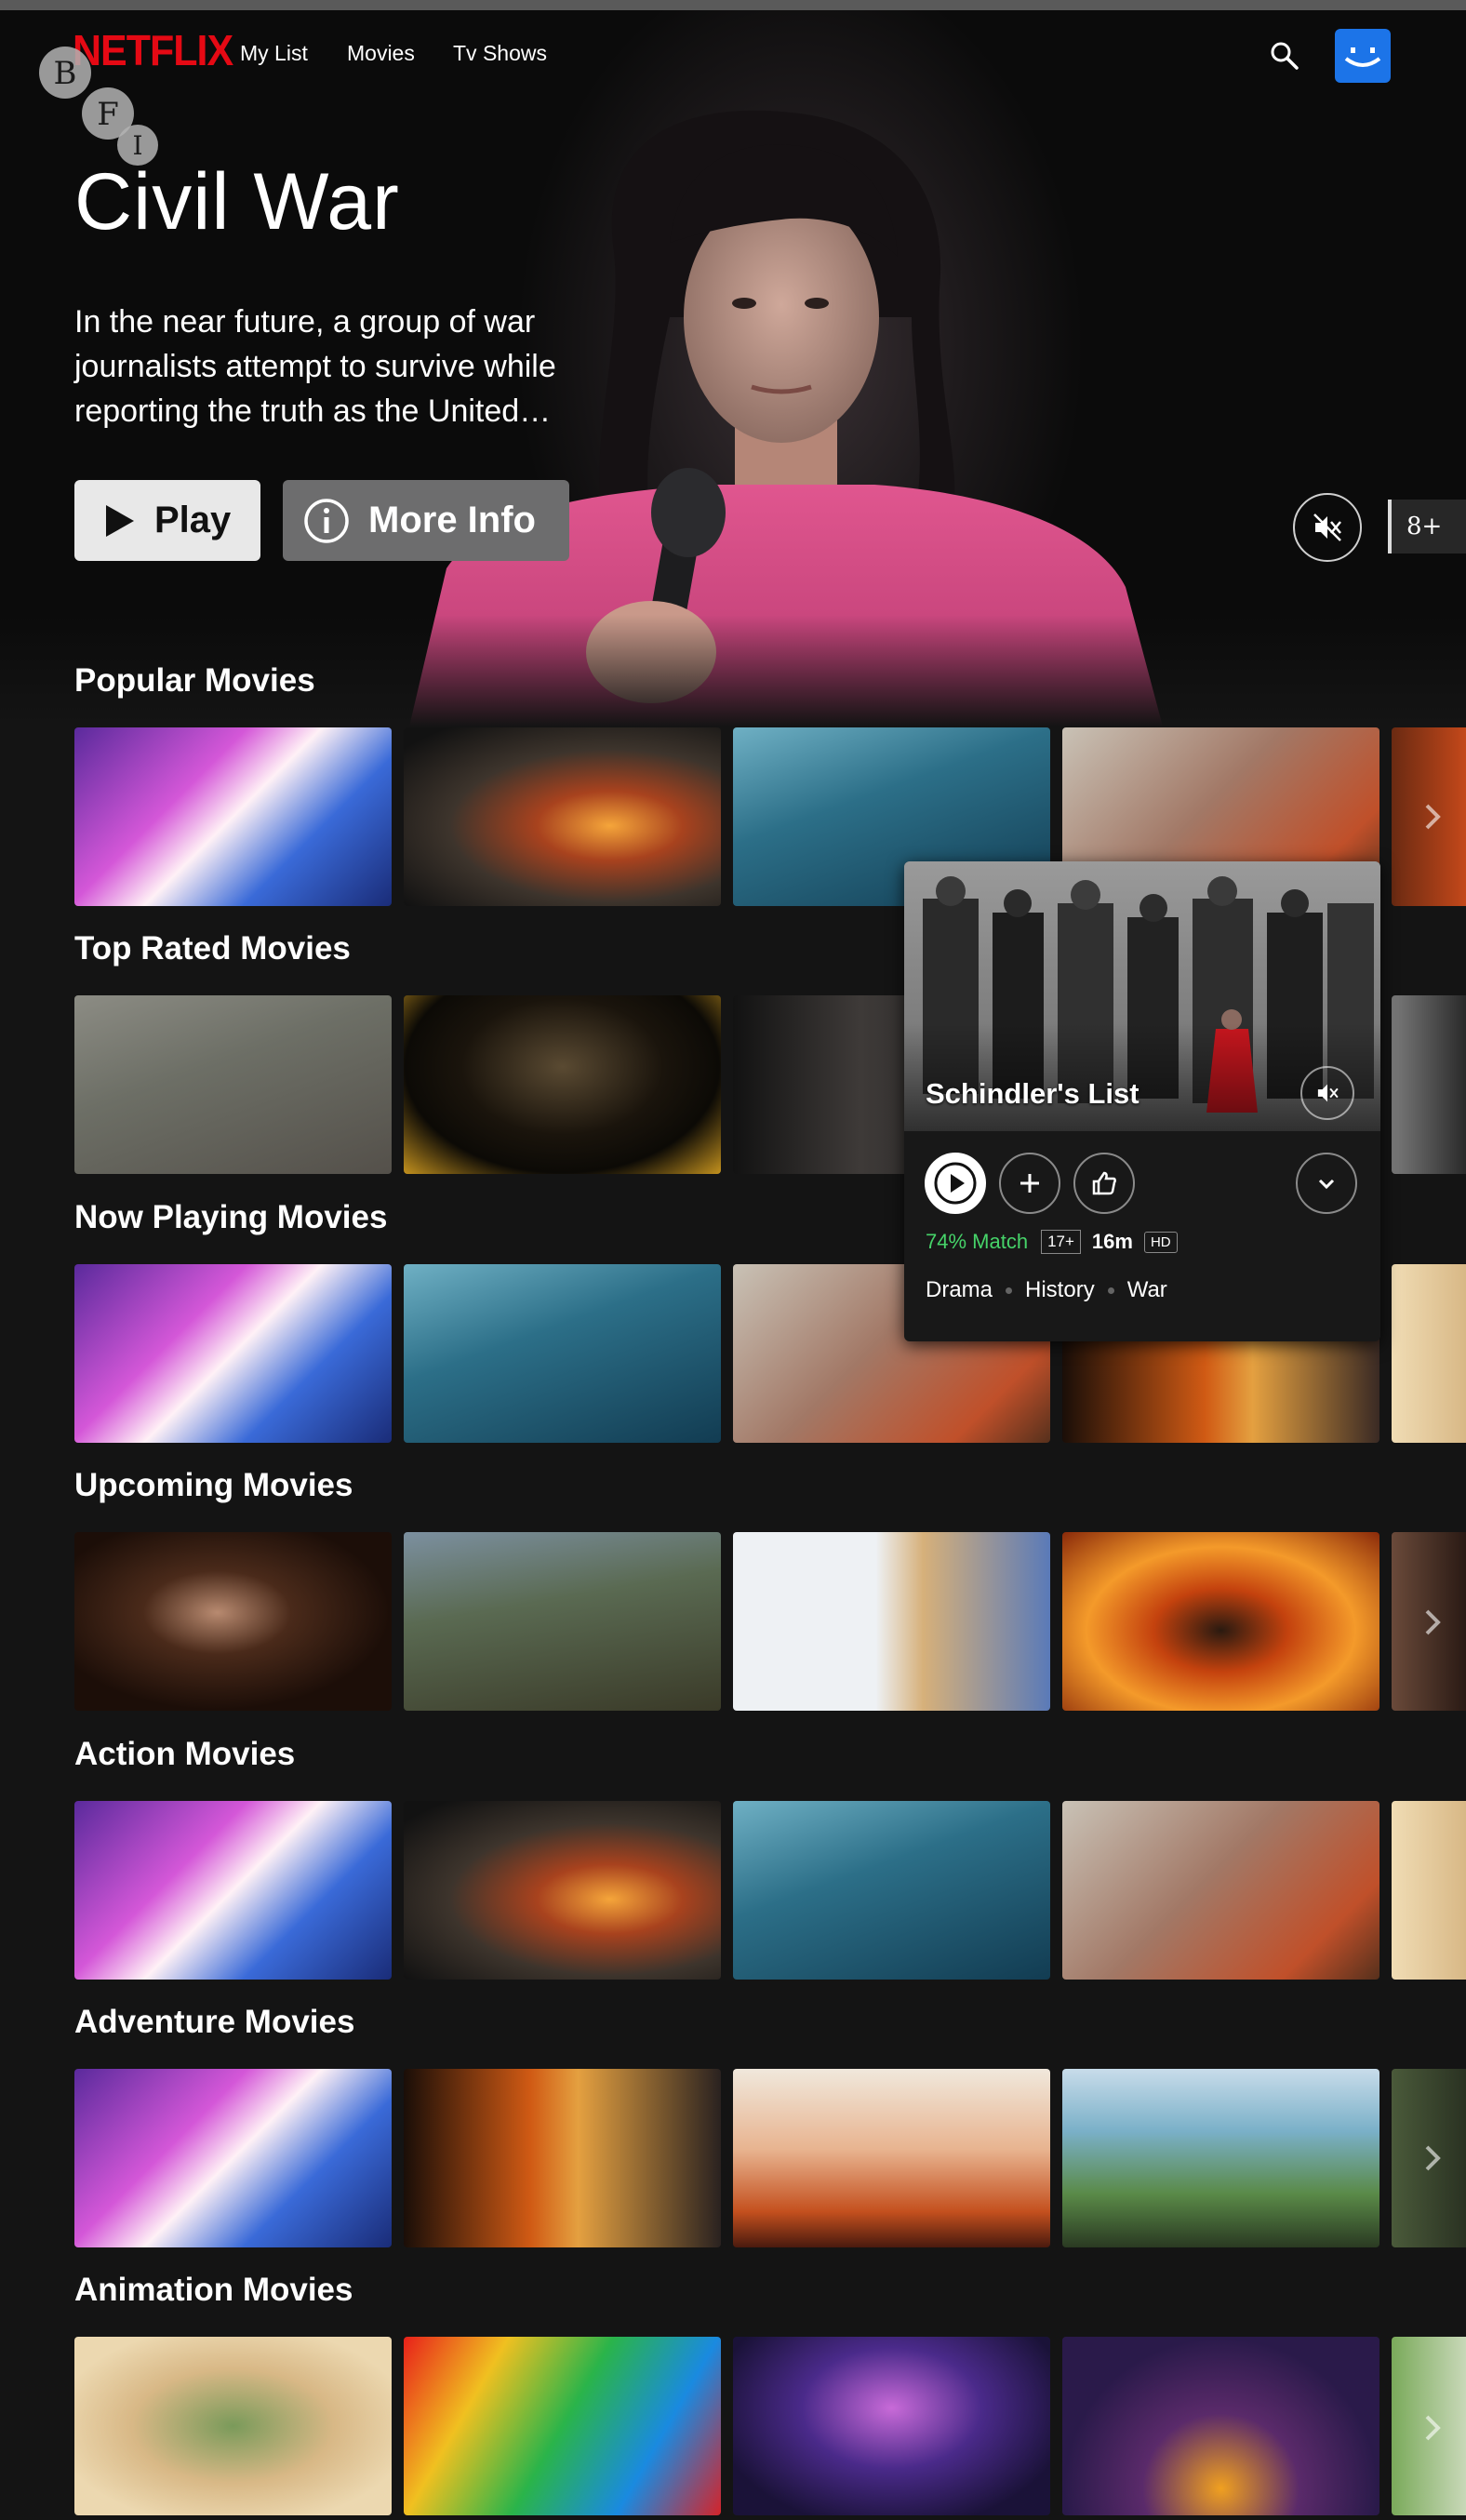  I want to click on row-title-now-playing: Now Playing Movies, so click(231, 1217).